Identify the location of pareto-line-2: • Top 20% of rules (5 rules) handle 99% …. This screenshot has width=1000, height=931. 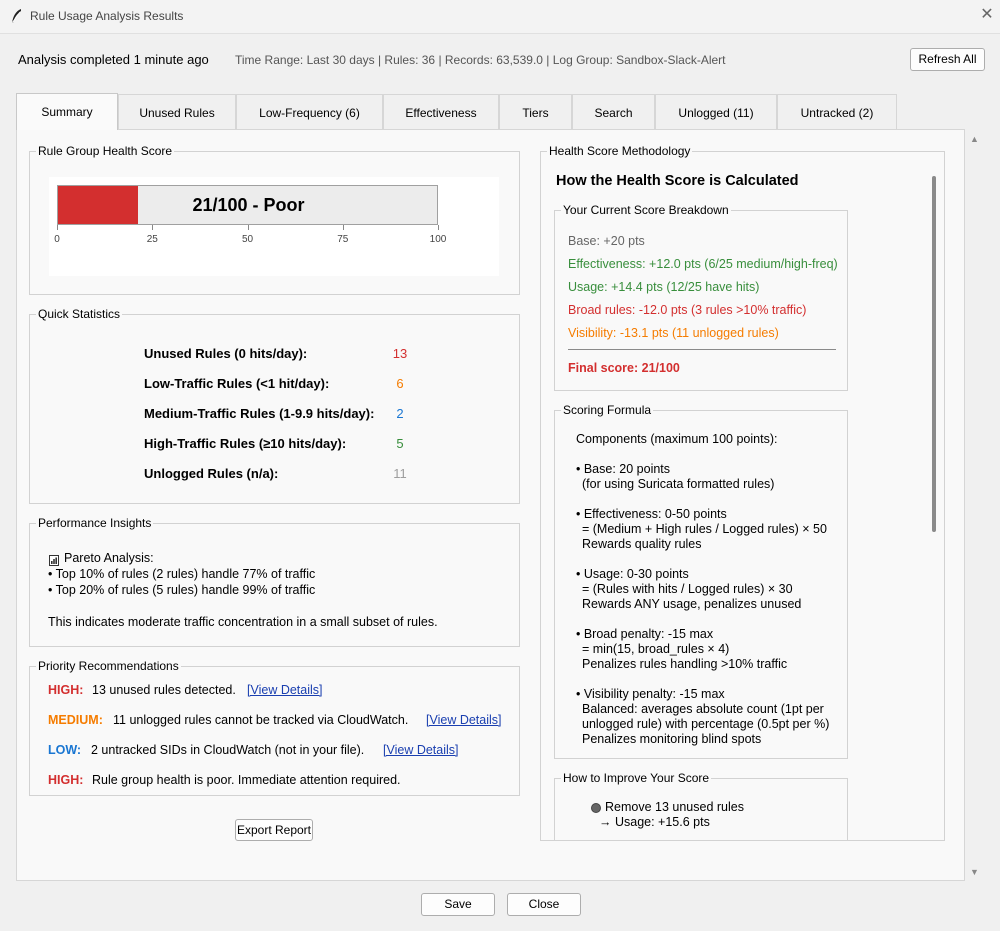
(182, 590).